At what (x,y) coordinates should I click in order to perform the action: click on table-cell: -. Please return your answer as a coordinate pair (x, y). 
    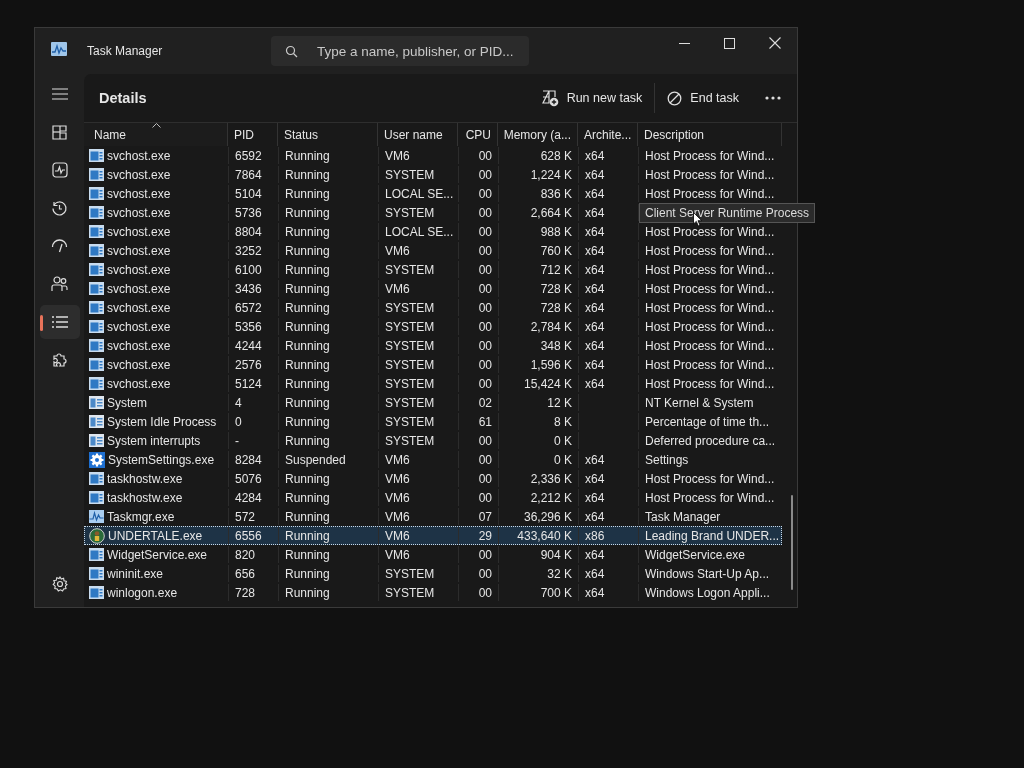
    Looking at the image, I should click on (237, 440).